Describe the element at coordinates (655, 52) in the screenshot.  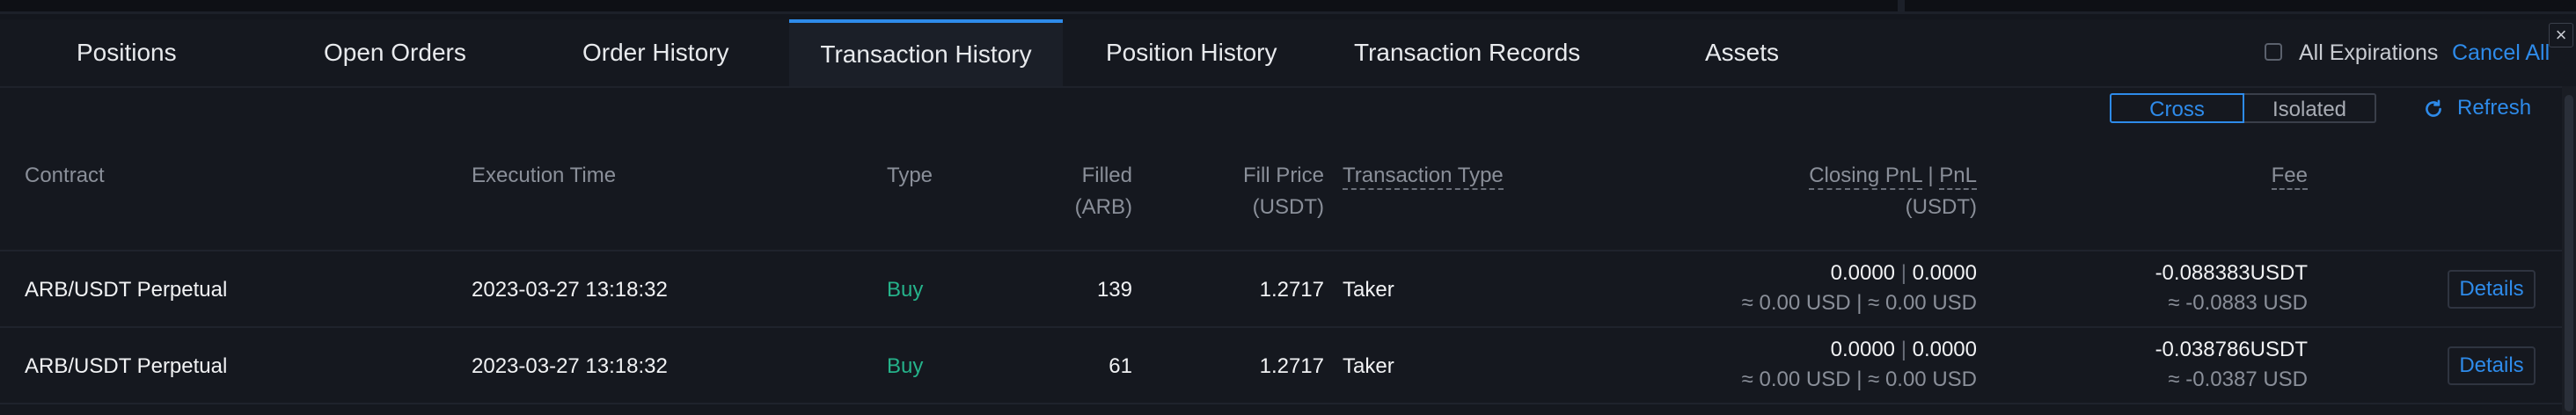
I see `tab-order-history: Order History` at that location.